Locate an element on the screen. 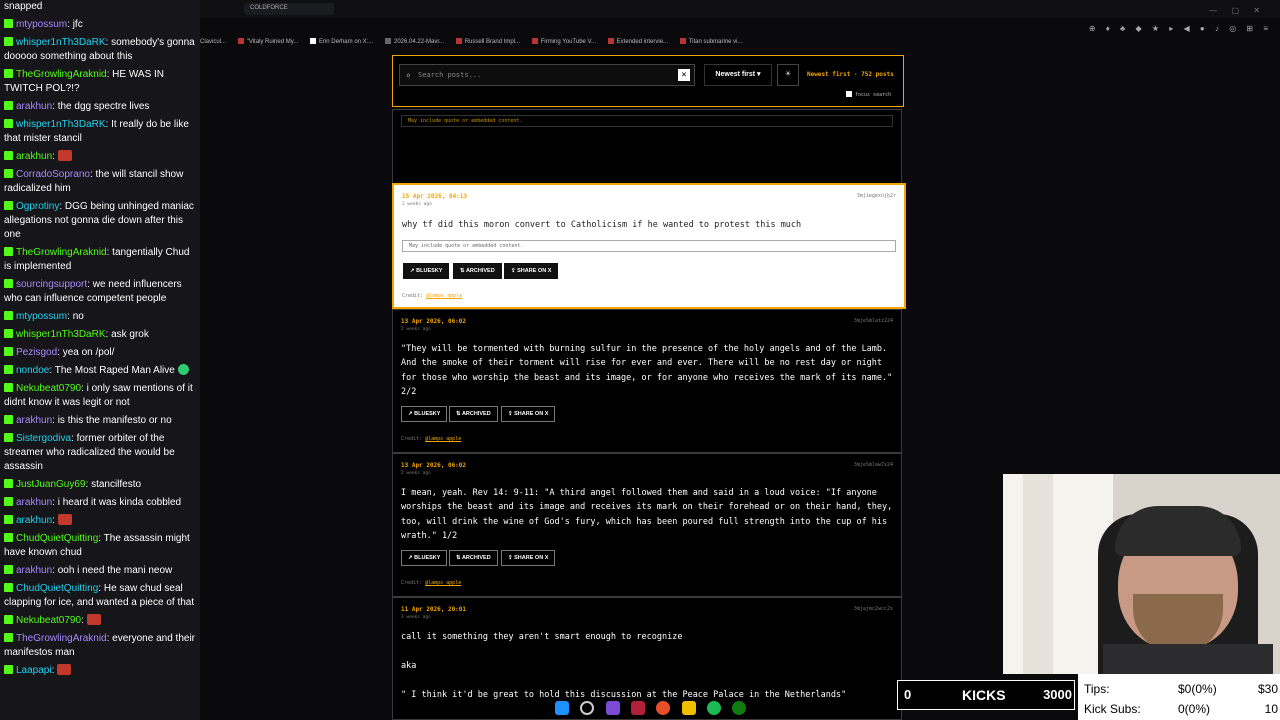  chat-message: mtypossum: no is located at coordinates (100, 319).